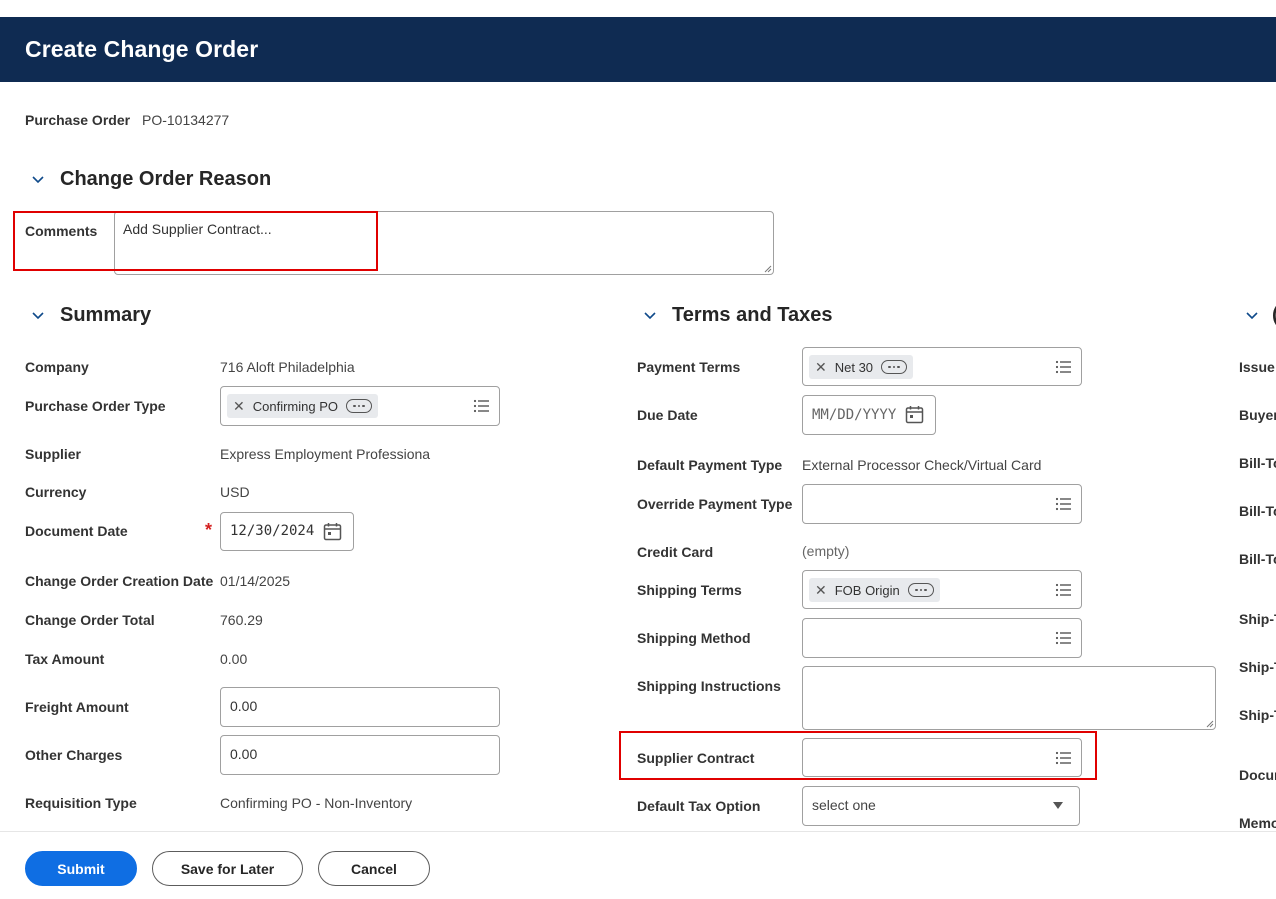 This screenshot has width=1276, height=899. I want to click on due-date-placeholder: MM/DD/YYYY, so click(854, 415).